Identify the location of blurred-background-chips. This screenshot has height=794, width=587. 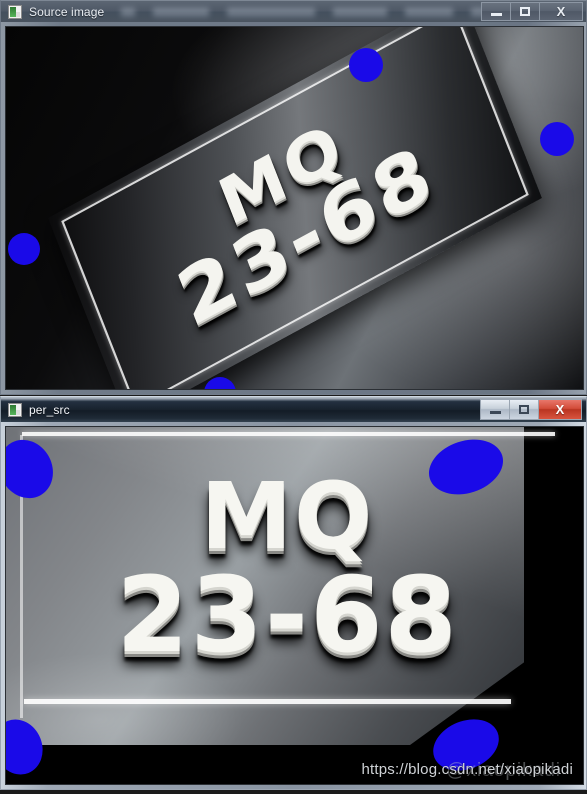
(319, 11).